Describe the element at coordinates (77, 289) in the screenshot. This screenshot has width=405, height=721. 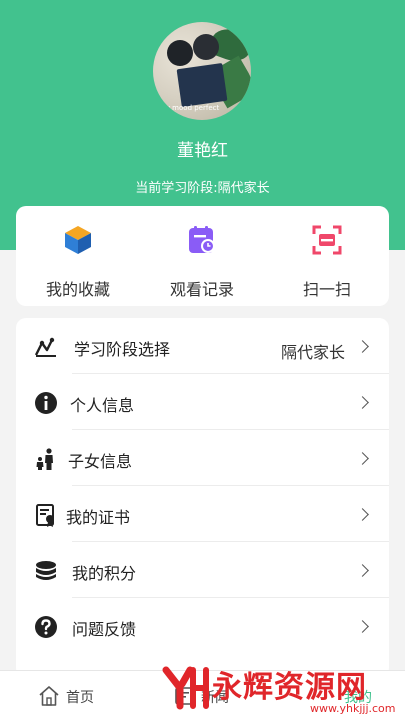
I see `favorites-label: 我的收藏` at that location.